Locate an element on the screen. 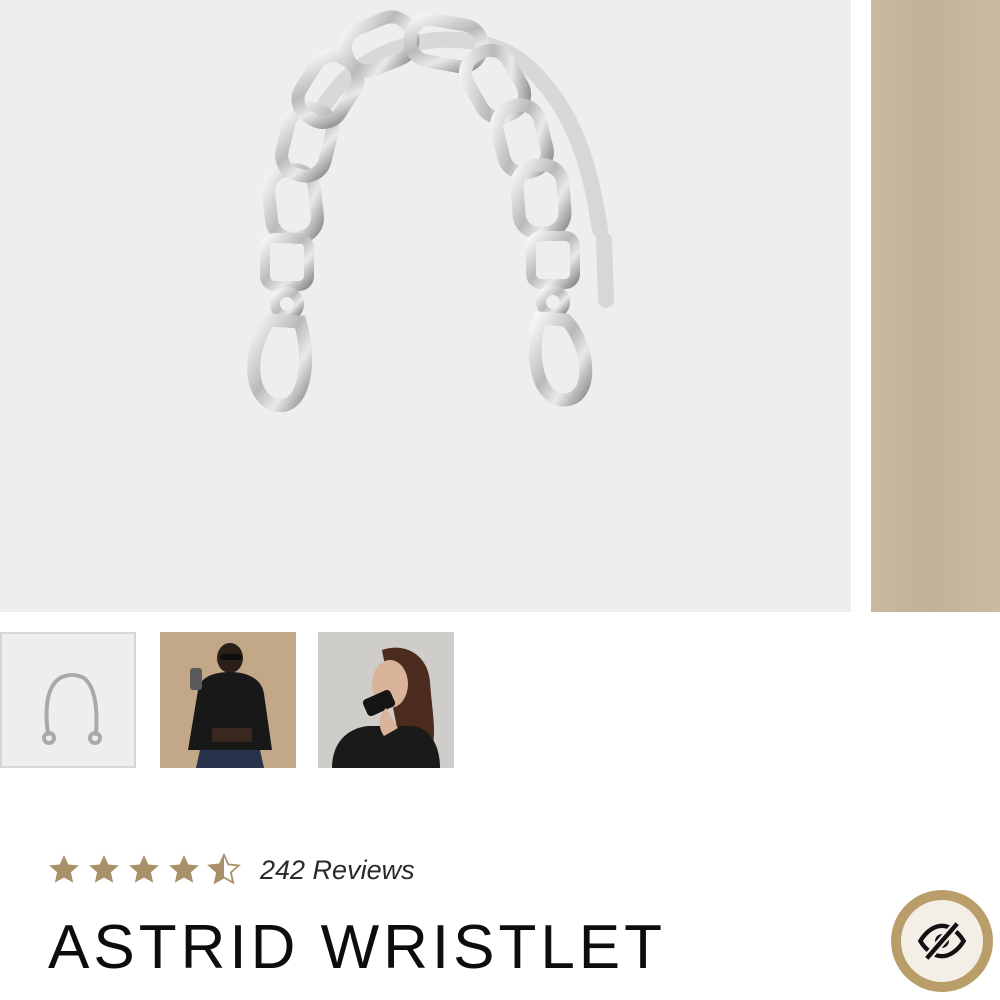 Image resolution: width=1000 pixels, height=1000 pixels. thumbnail-strip is located at coordinates (230, 701).